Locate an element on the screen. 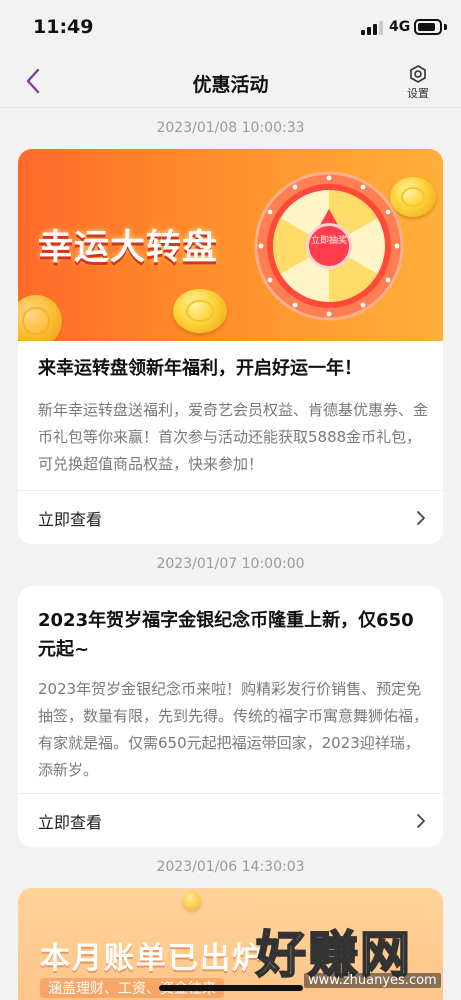 The width and height of the screenshot is (461, 1000). back-button is located at coordinates (35, 81).